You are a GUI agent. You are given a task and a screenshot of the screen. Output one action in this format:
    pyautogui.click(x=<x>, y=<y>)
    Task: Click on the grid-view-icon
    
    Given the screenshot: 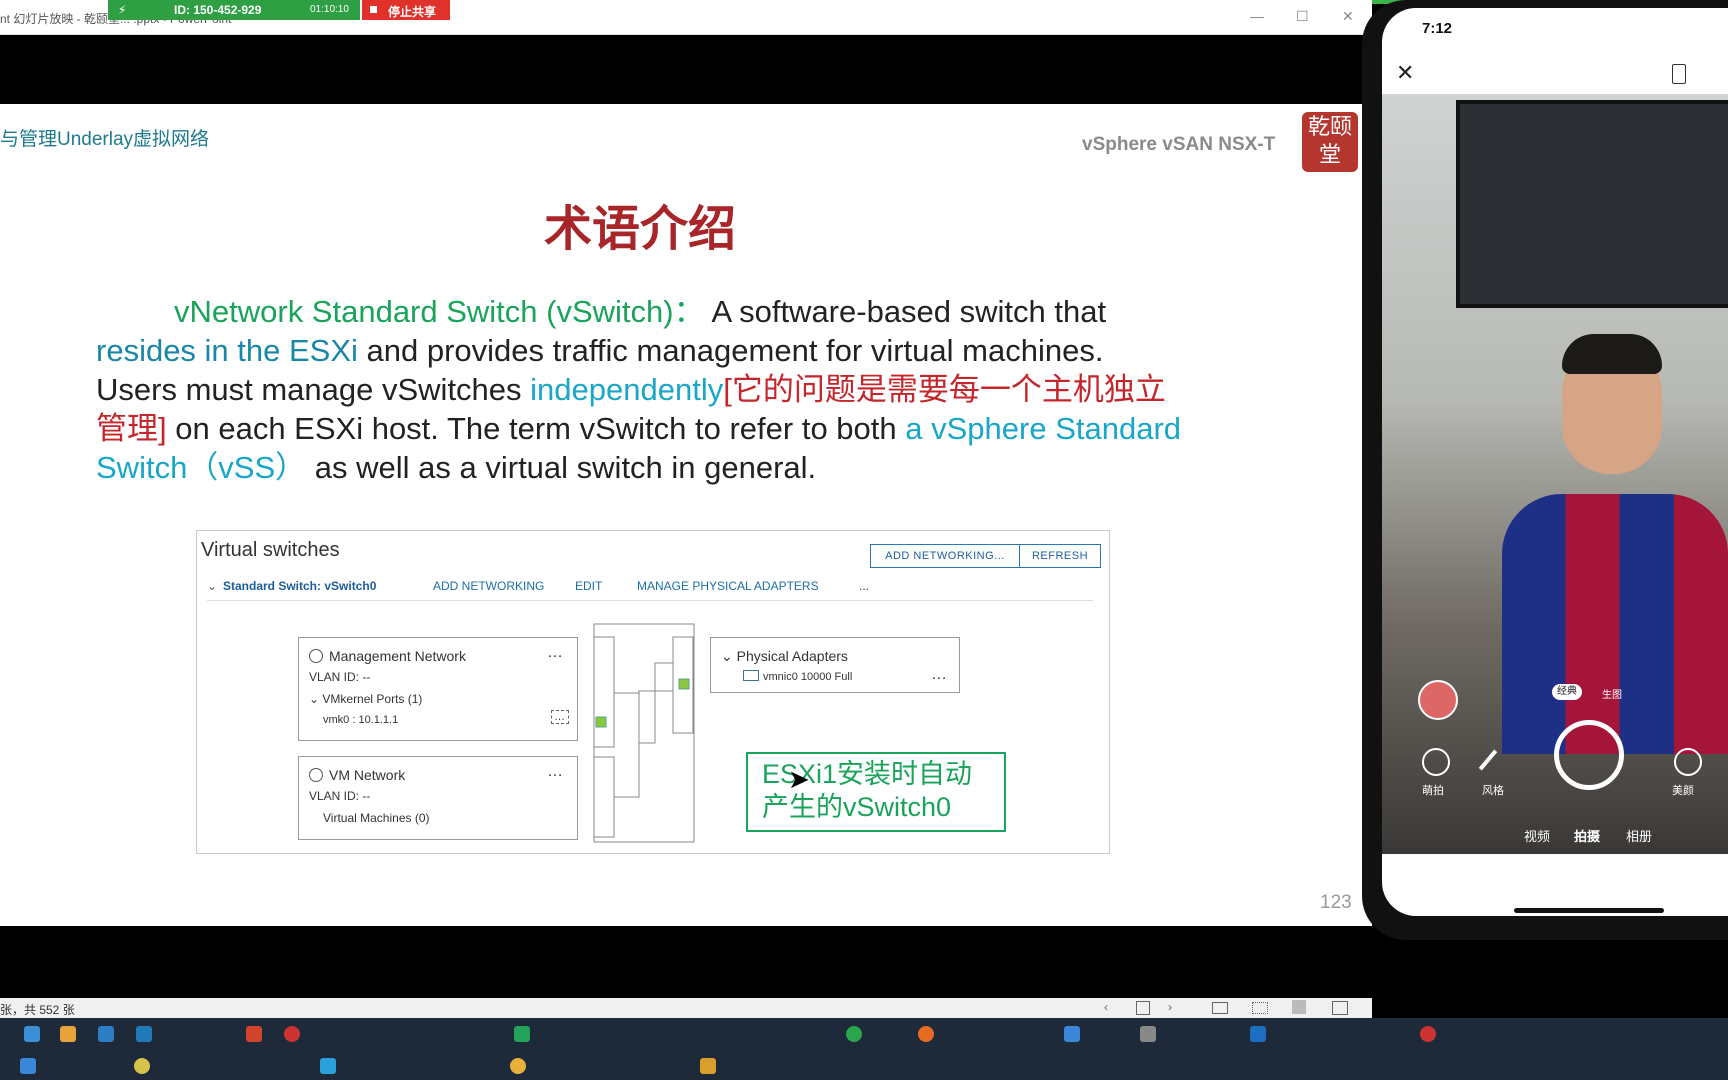 What is the action you would take?
    pyautogui.click(x=1260, y=1008)
    